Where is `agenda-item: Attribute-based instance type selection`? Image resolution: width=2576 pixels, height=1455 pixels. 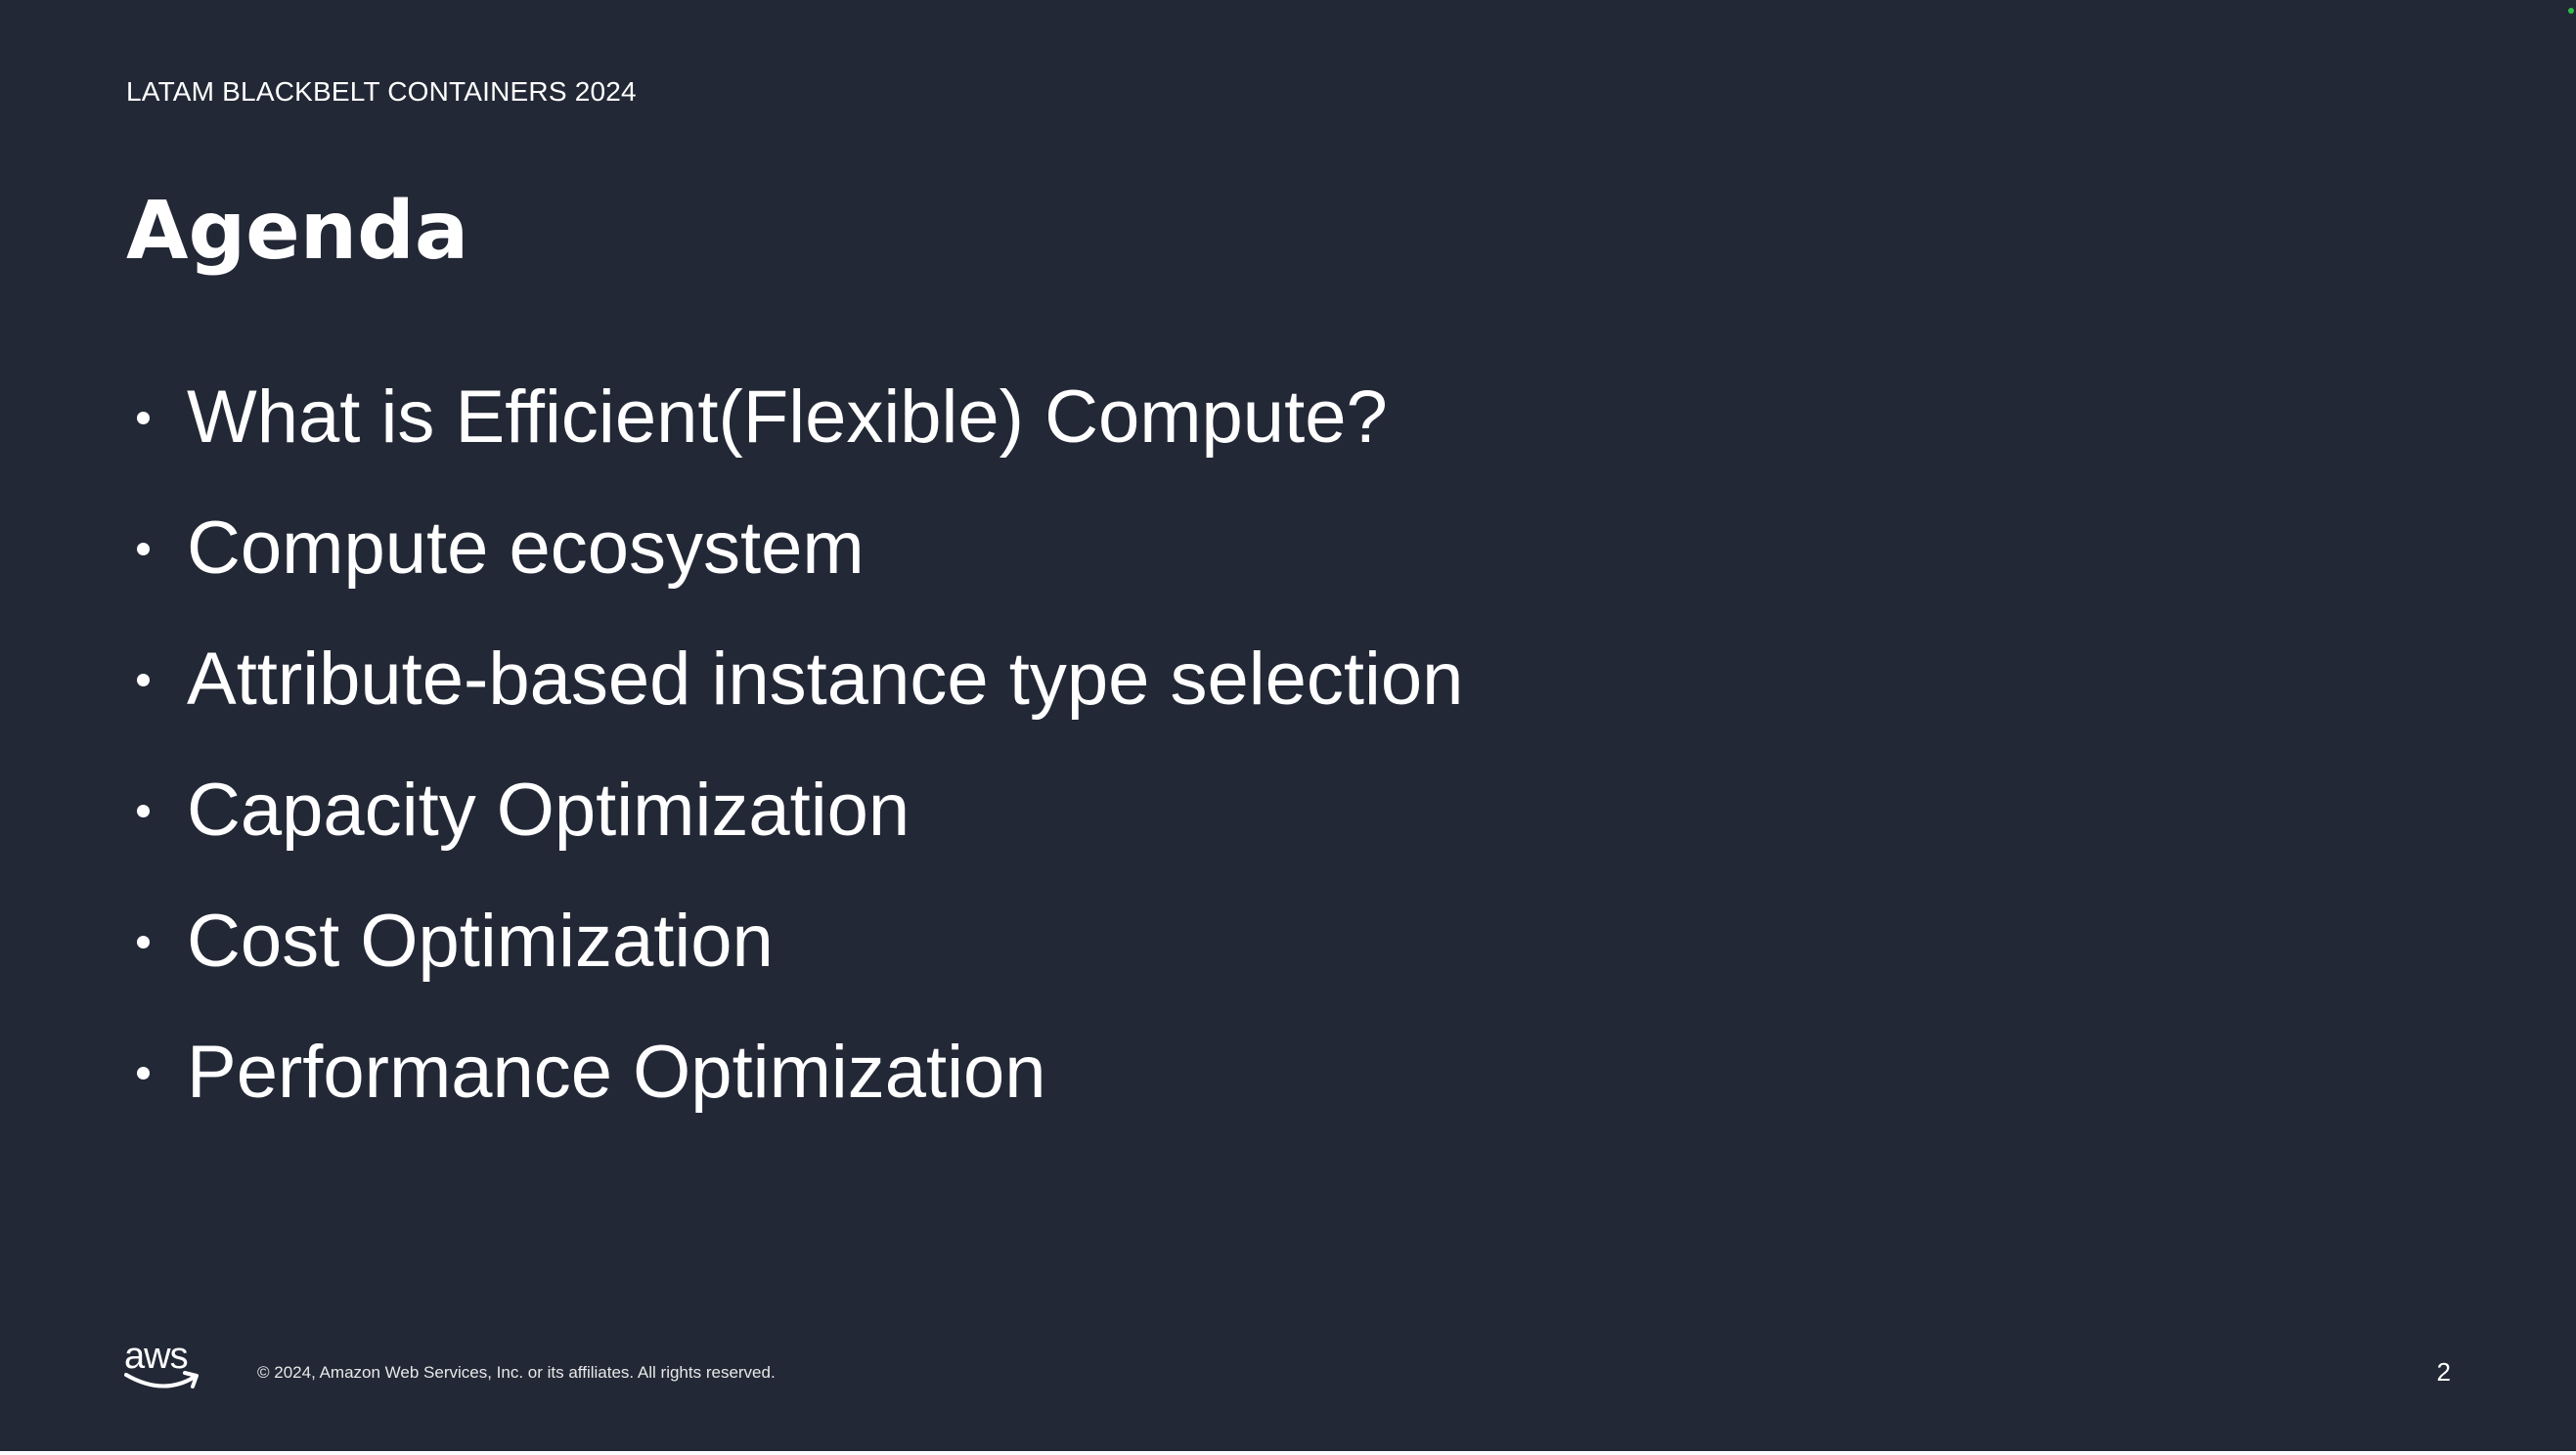
agenda-item: Attribute-based instance type selection is located at coordinates (800, 679).